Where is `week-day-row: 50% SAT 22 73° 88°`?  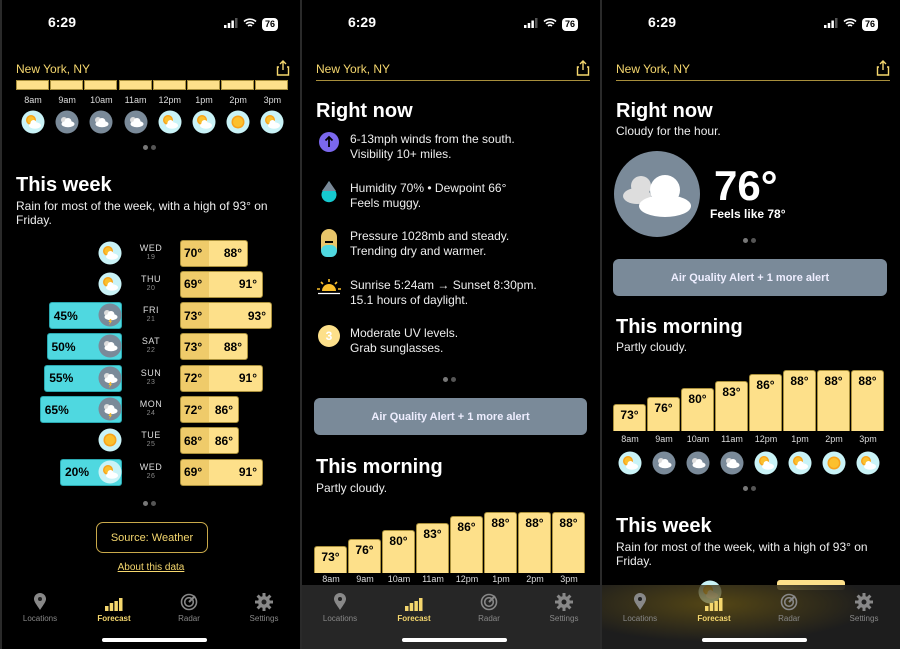
week-day-row: 50% SAT 22 73° 88° is located at coordinates (151, 348).